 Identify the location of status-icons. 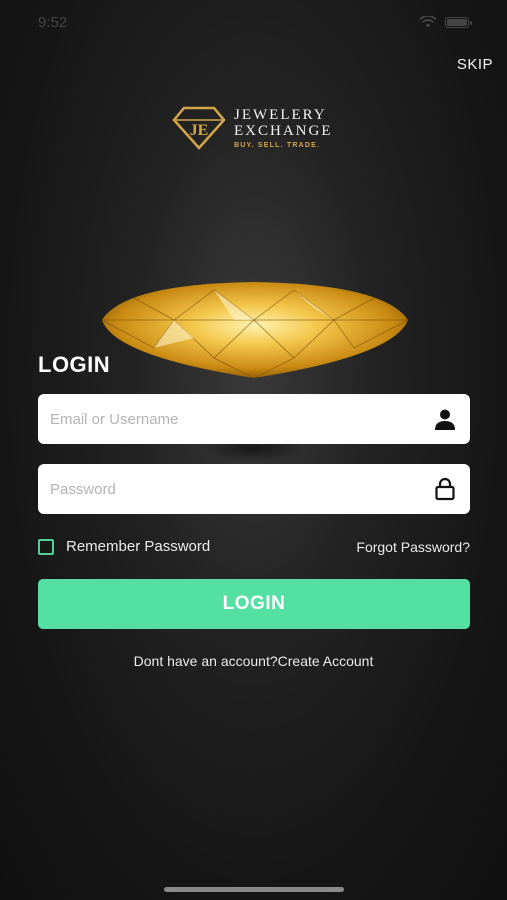
(445, 22).